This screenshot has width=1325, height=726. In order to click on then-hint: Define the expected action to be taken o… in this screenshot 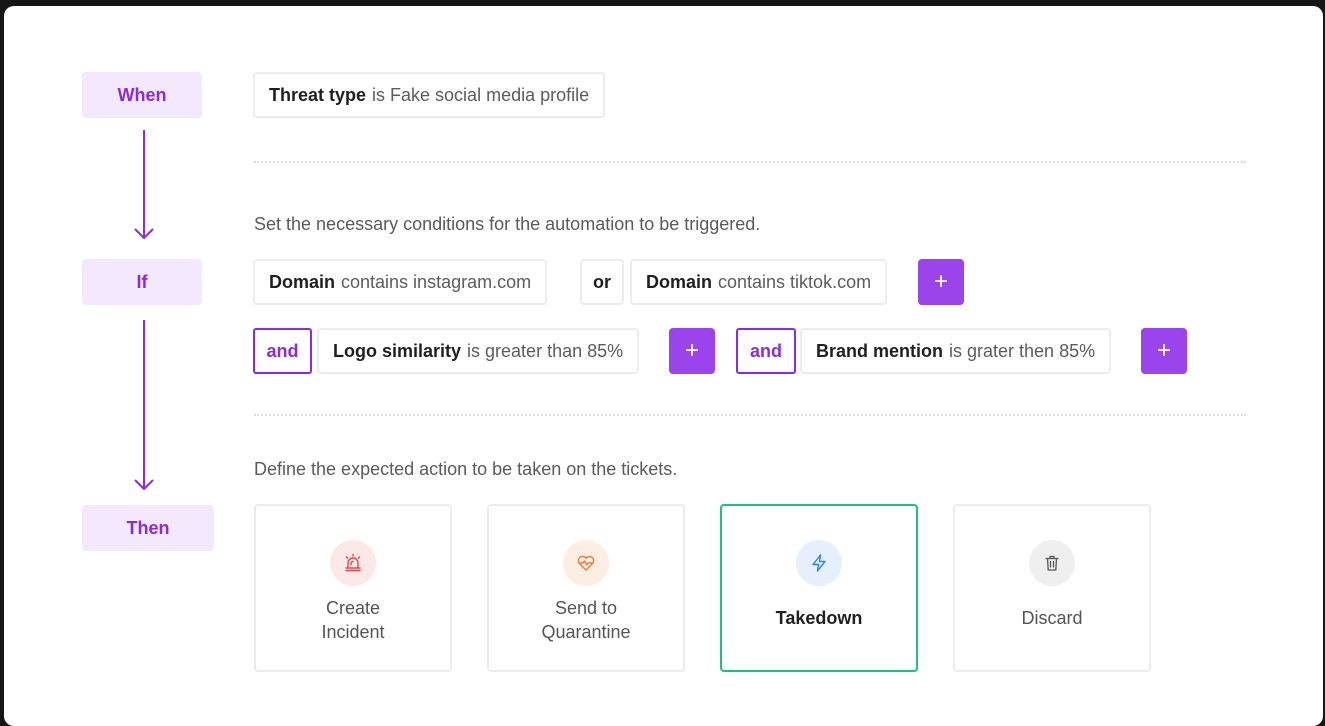, I will do `click(466, 469)`.